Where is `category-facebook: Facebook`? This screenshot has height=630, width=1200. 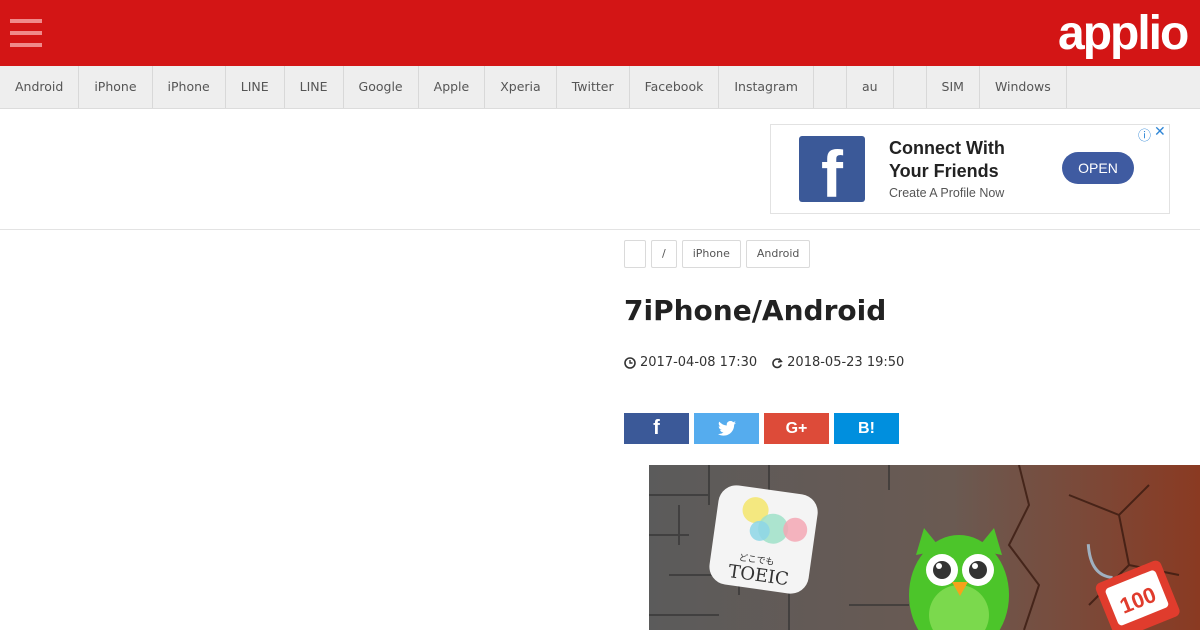 category-facebook: Facebook is located at coordinates (675, 87).